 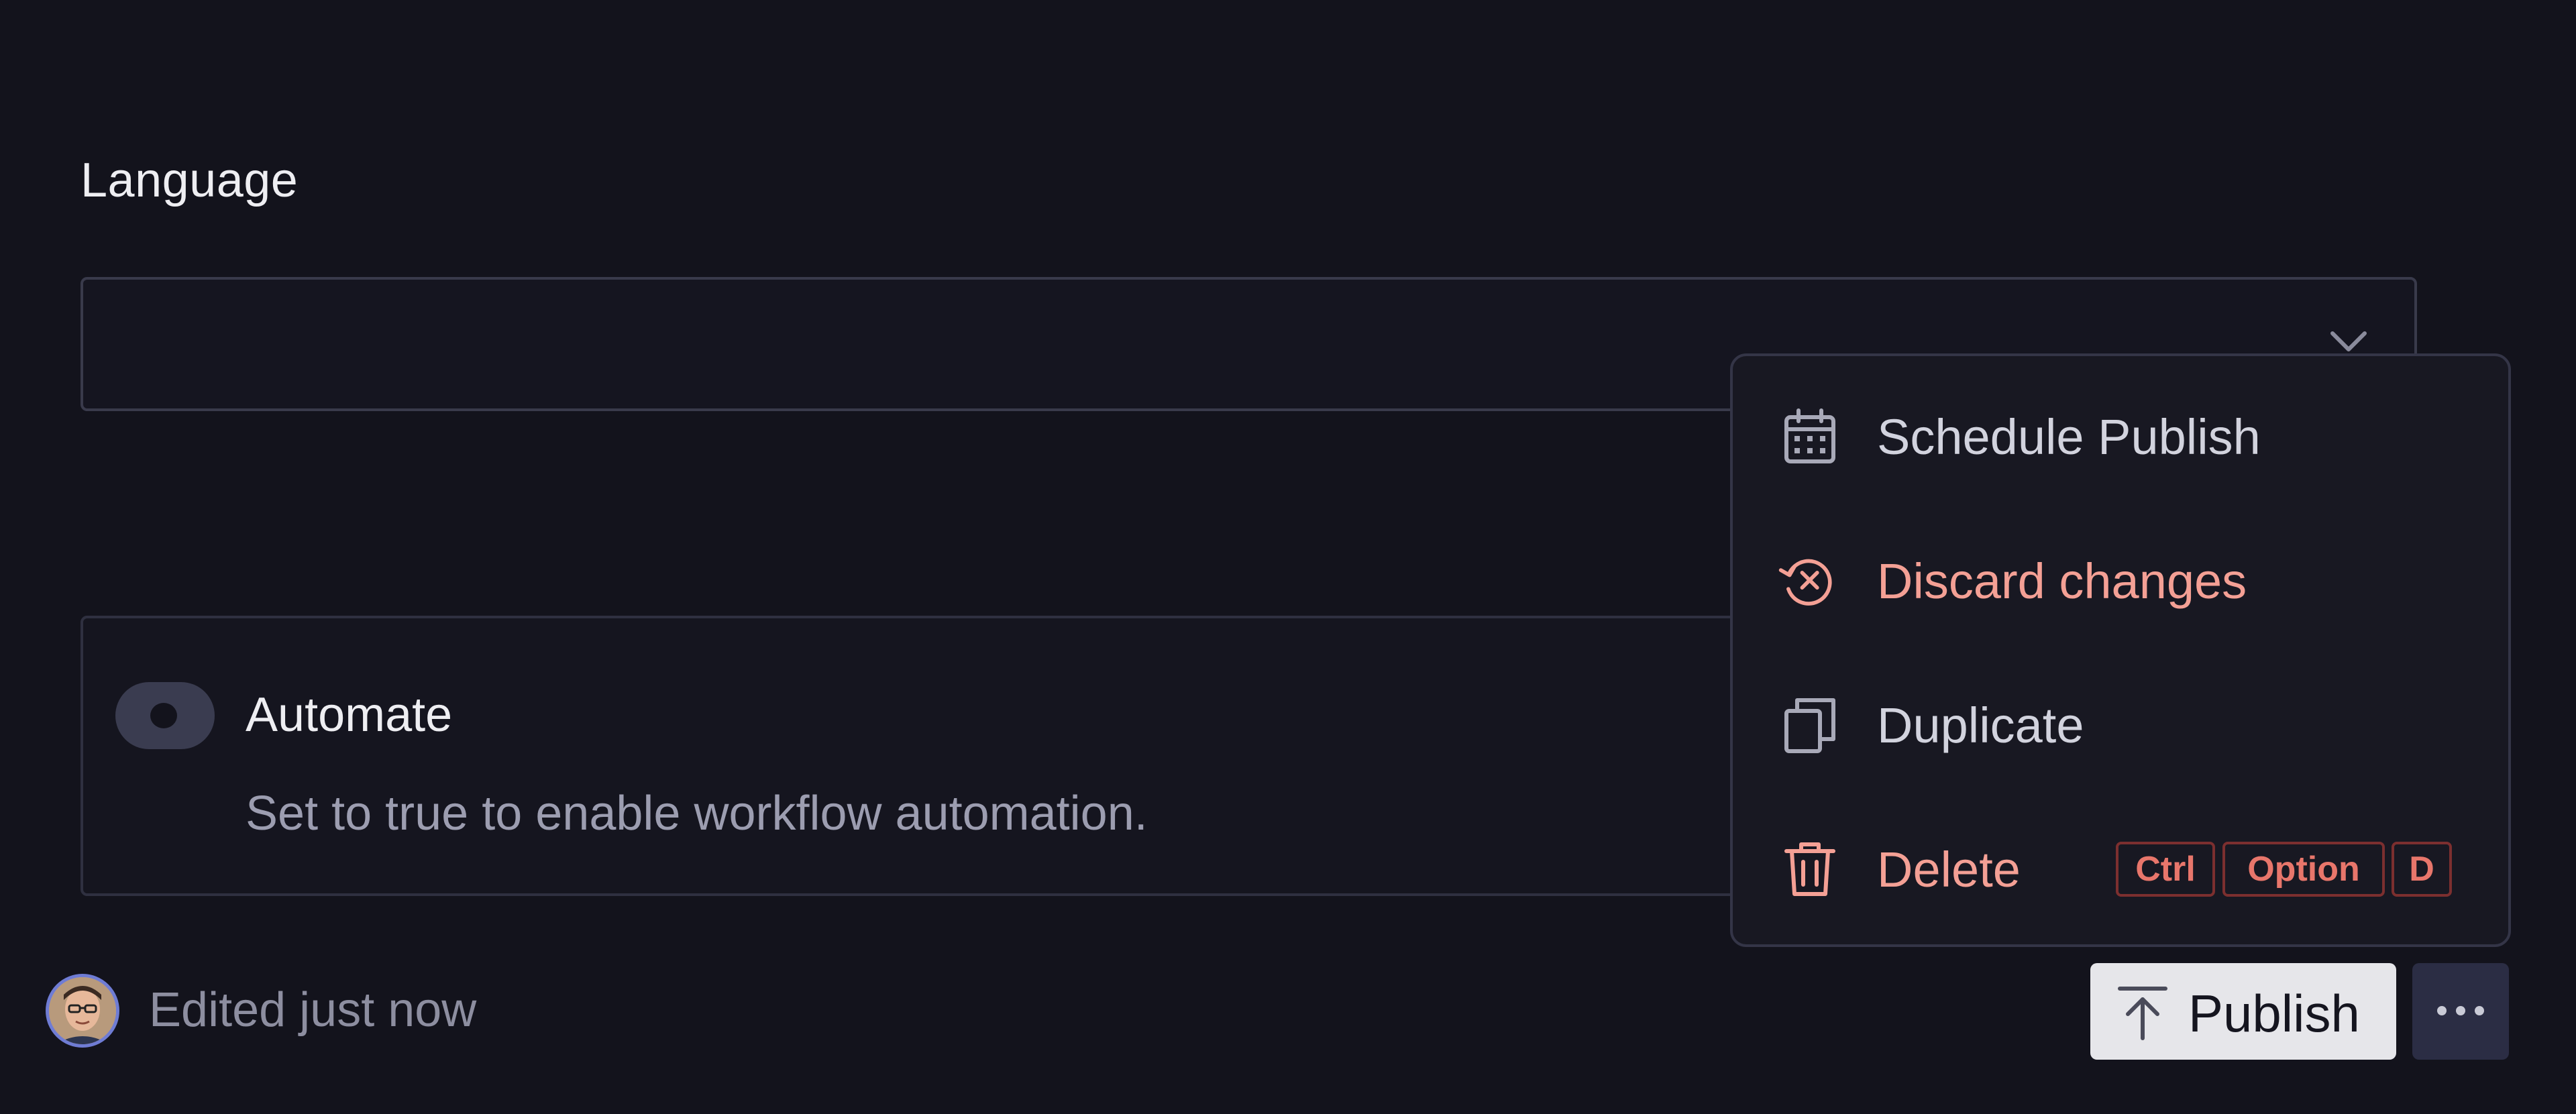 I want to click on publish-button: Publish, so click(x=2243, y=1011).